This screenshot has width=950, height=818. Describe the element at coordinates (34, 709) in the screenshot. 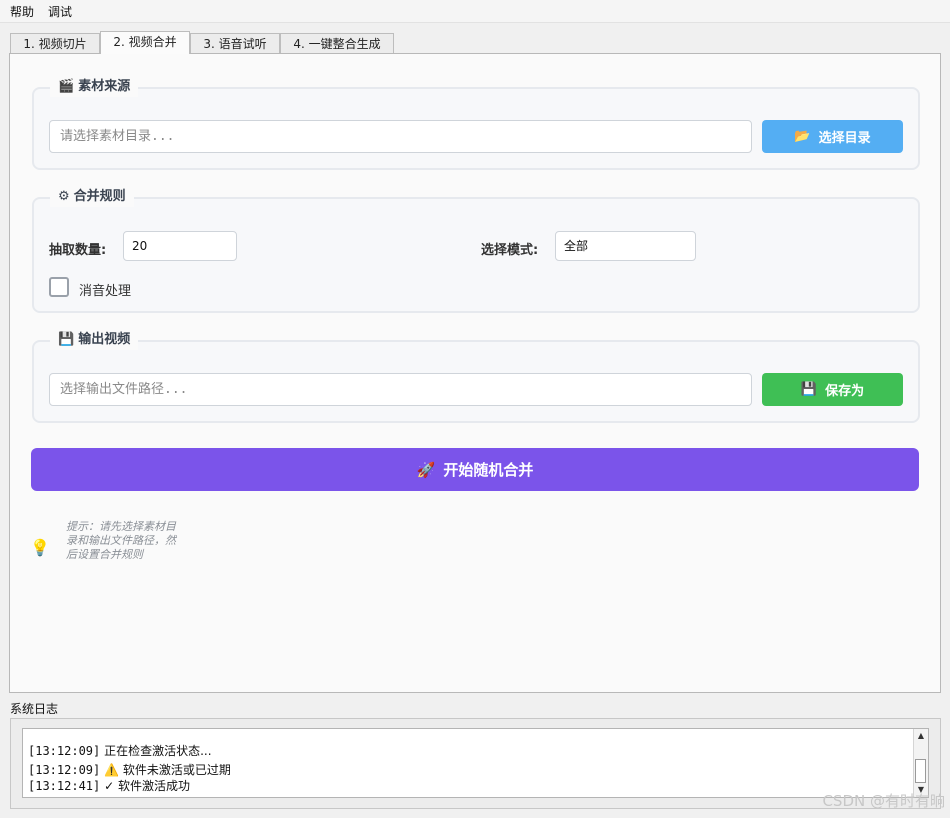

I see `log-title: 系统日志` at that location.